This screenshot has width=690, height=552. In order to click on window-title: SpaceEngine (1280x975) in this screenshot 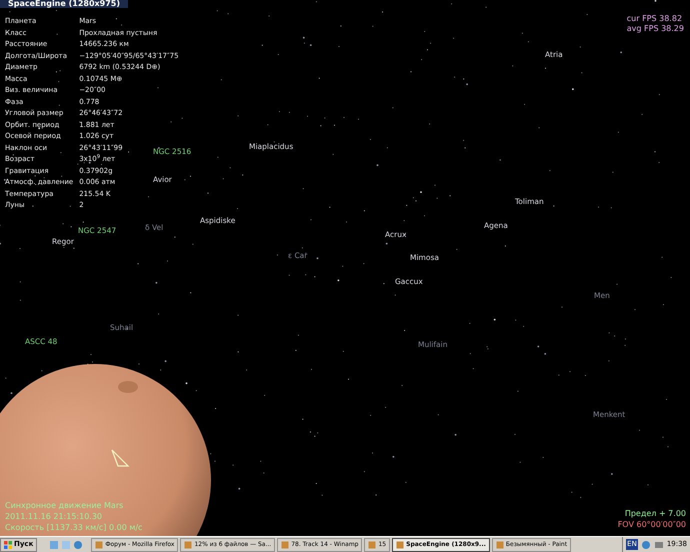, I will do `click(64, 4)`.